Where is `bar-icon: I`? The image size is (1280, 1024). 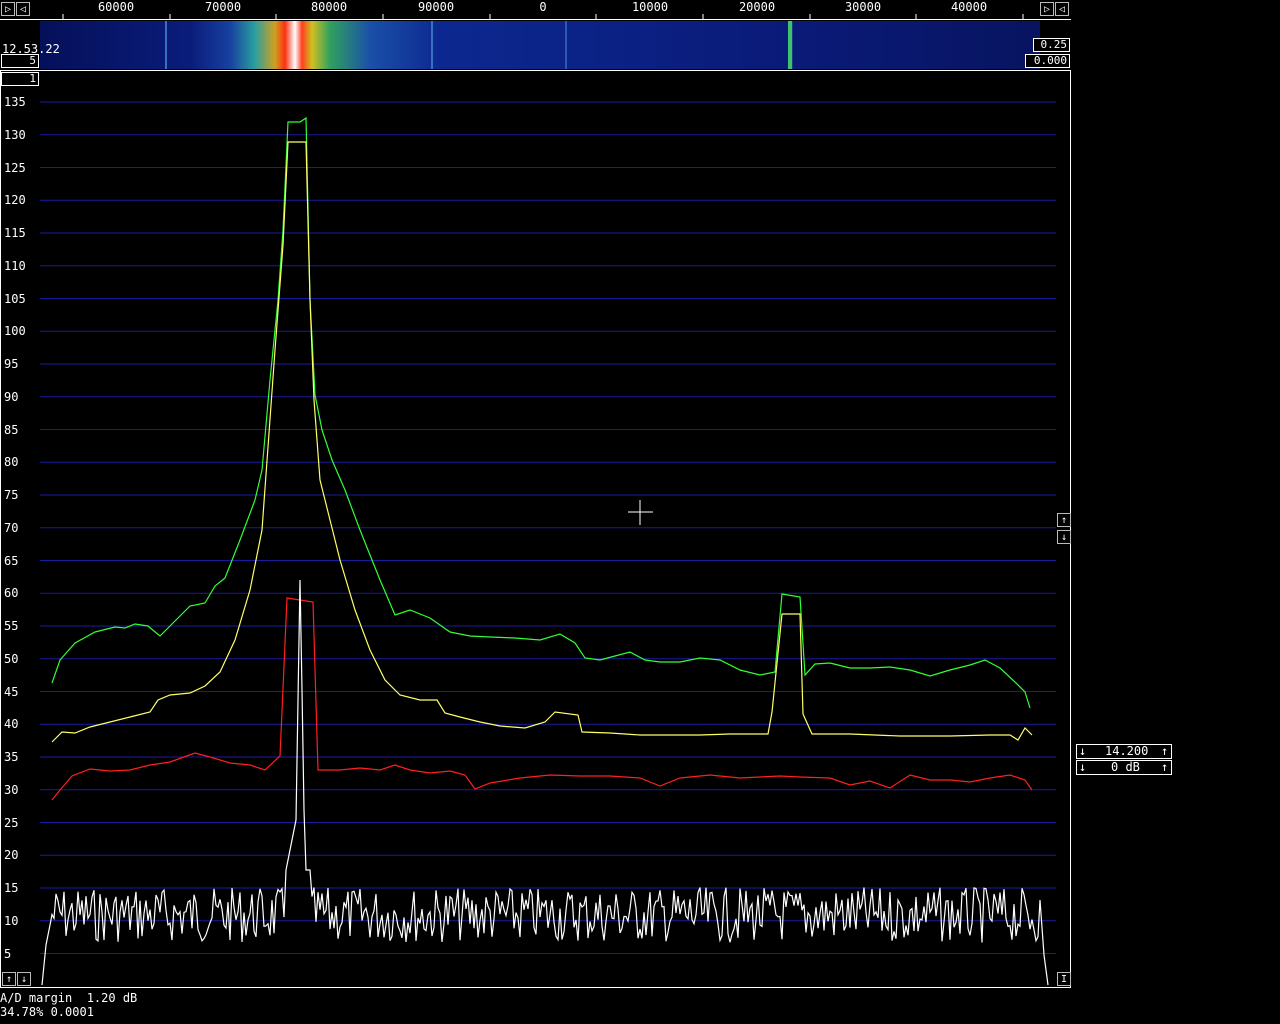 bar-icon: I is located at coordinates (1064, 979).